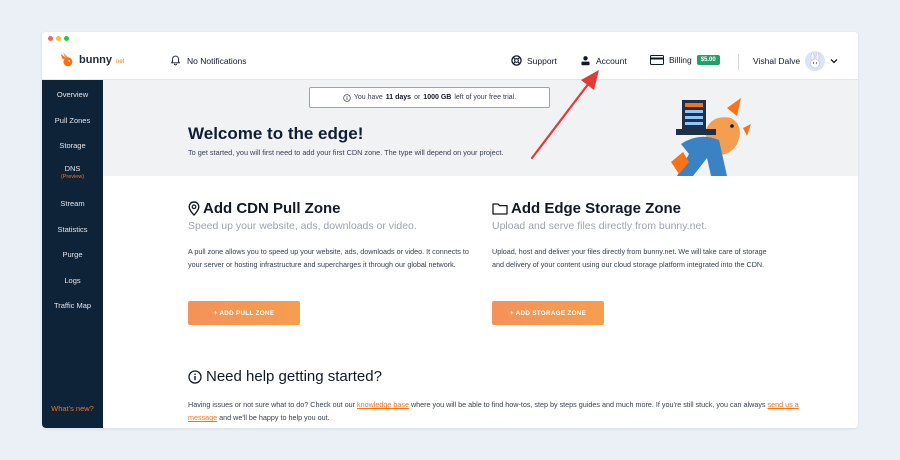  I want to click on notifications-button: No Notifications, so click(208, 60).